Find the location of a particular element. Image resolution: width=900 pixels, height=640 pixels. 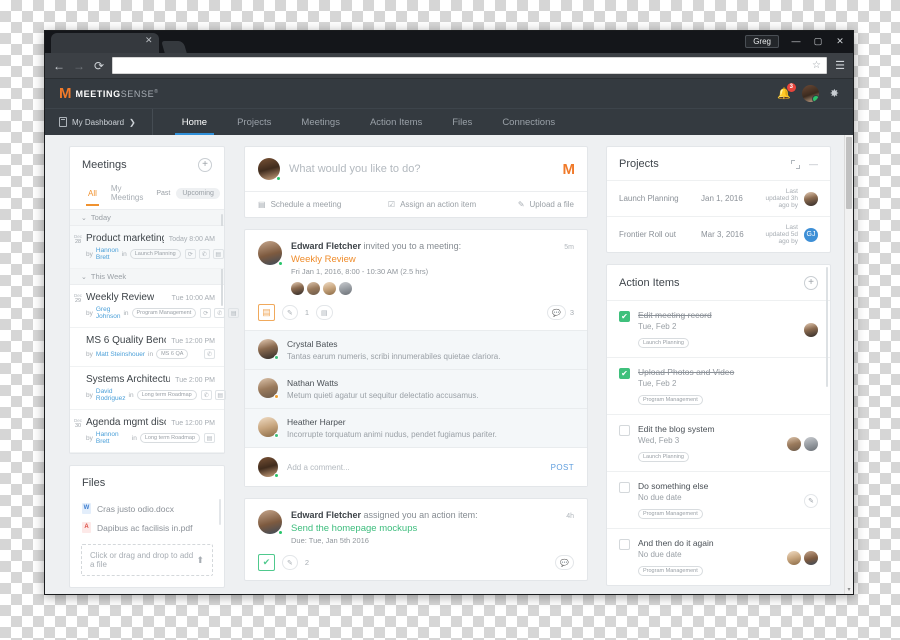

recur-icon: ⟳ is located at coordinates (190, 254).